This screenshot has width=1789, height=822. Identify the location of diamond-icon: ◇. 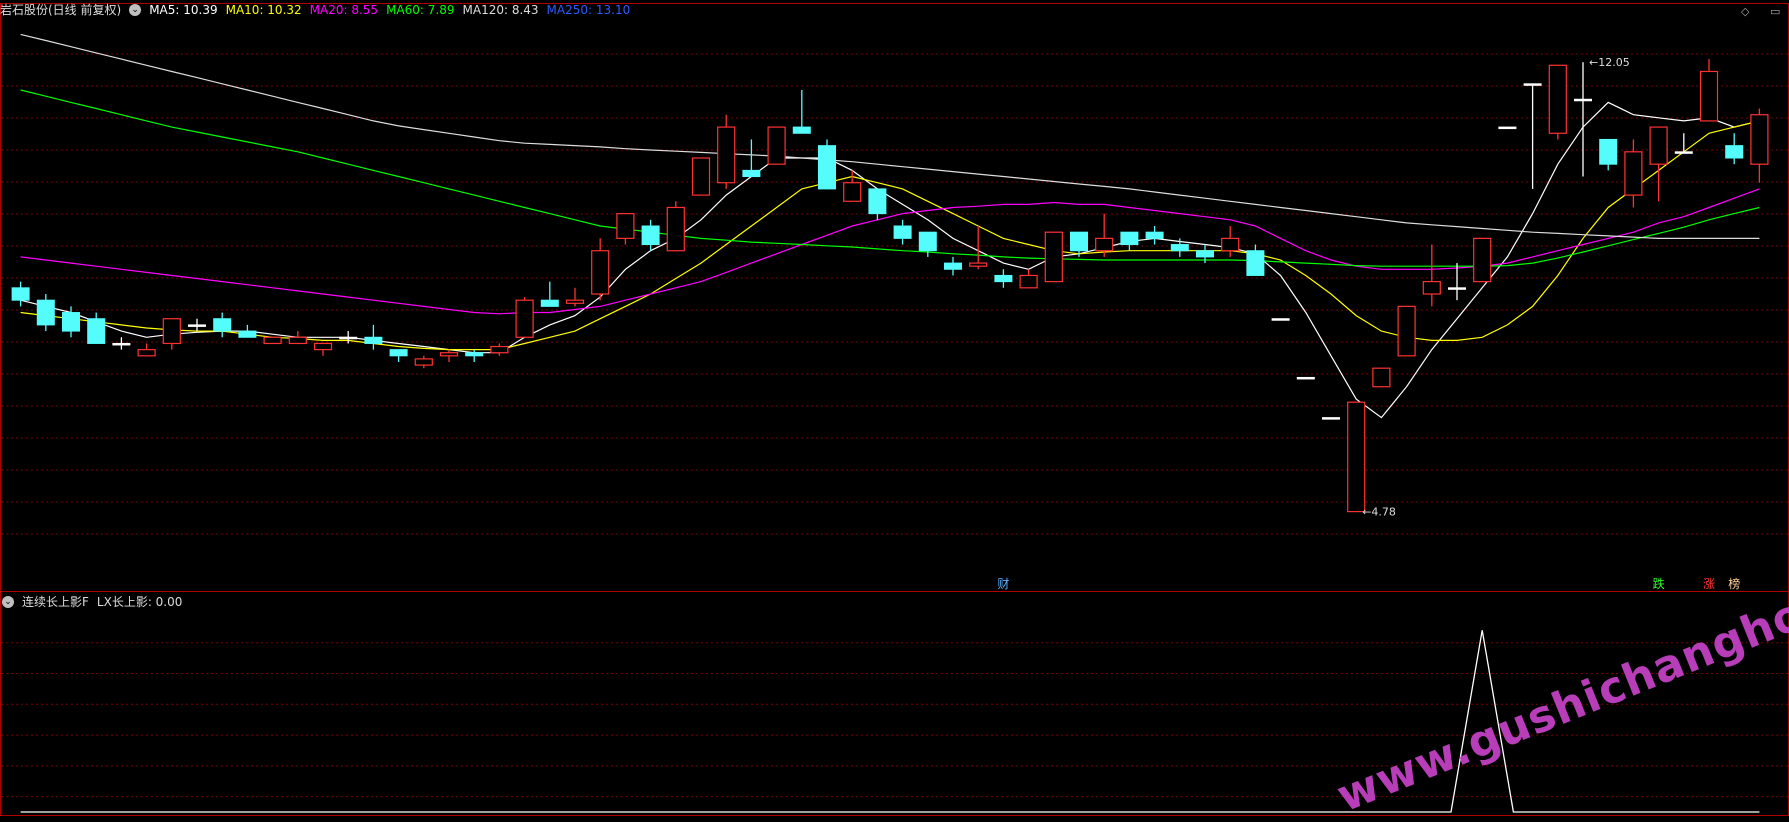
(1745, 11).